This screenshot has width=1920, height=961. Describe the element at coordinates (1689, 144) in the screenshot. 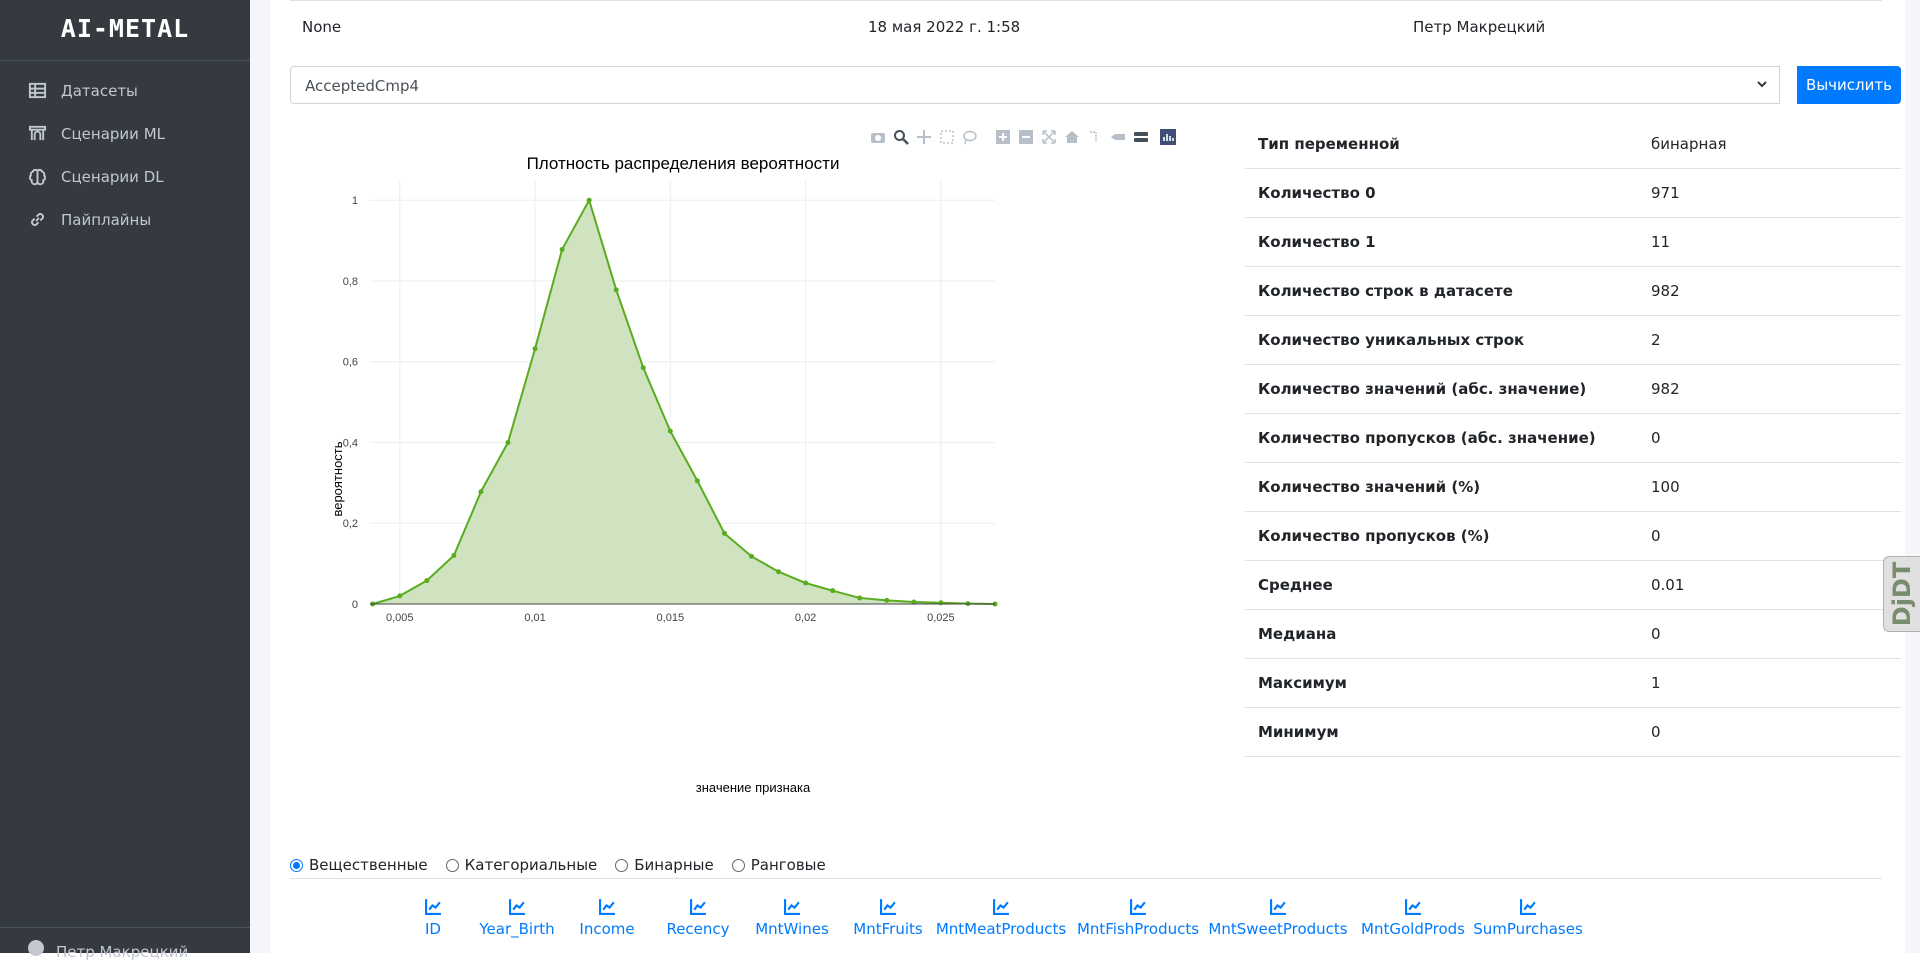

I see `stats-value: бинарная` at that location.